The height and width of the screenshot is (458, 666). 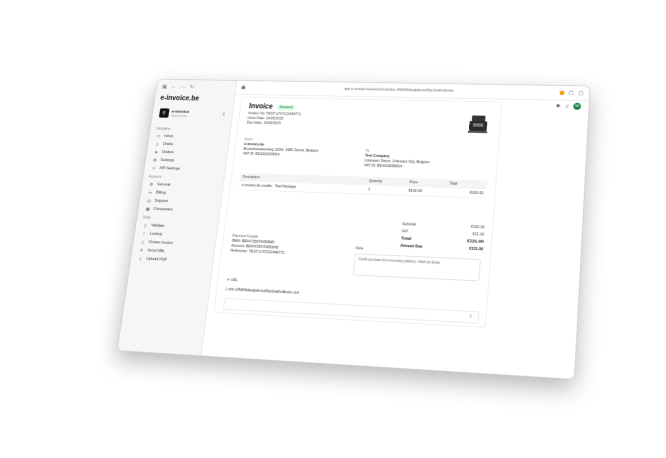 I want to click on search-icon: ⌕, so click(x=144, y=233).